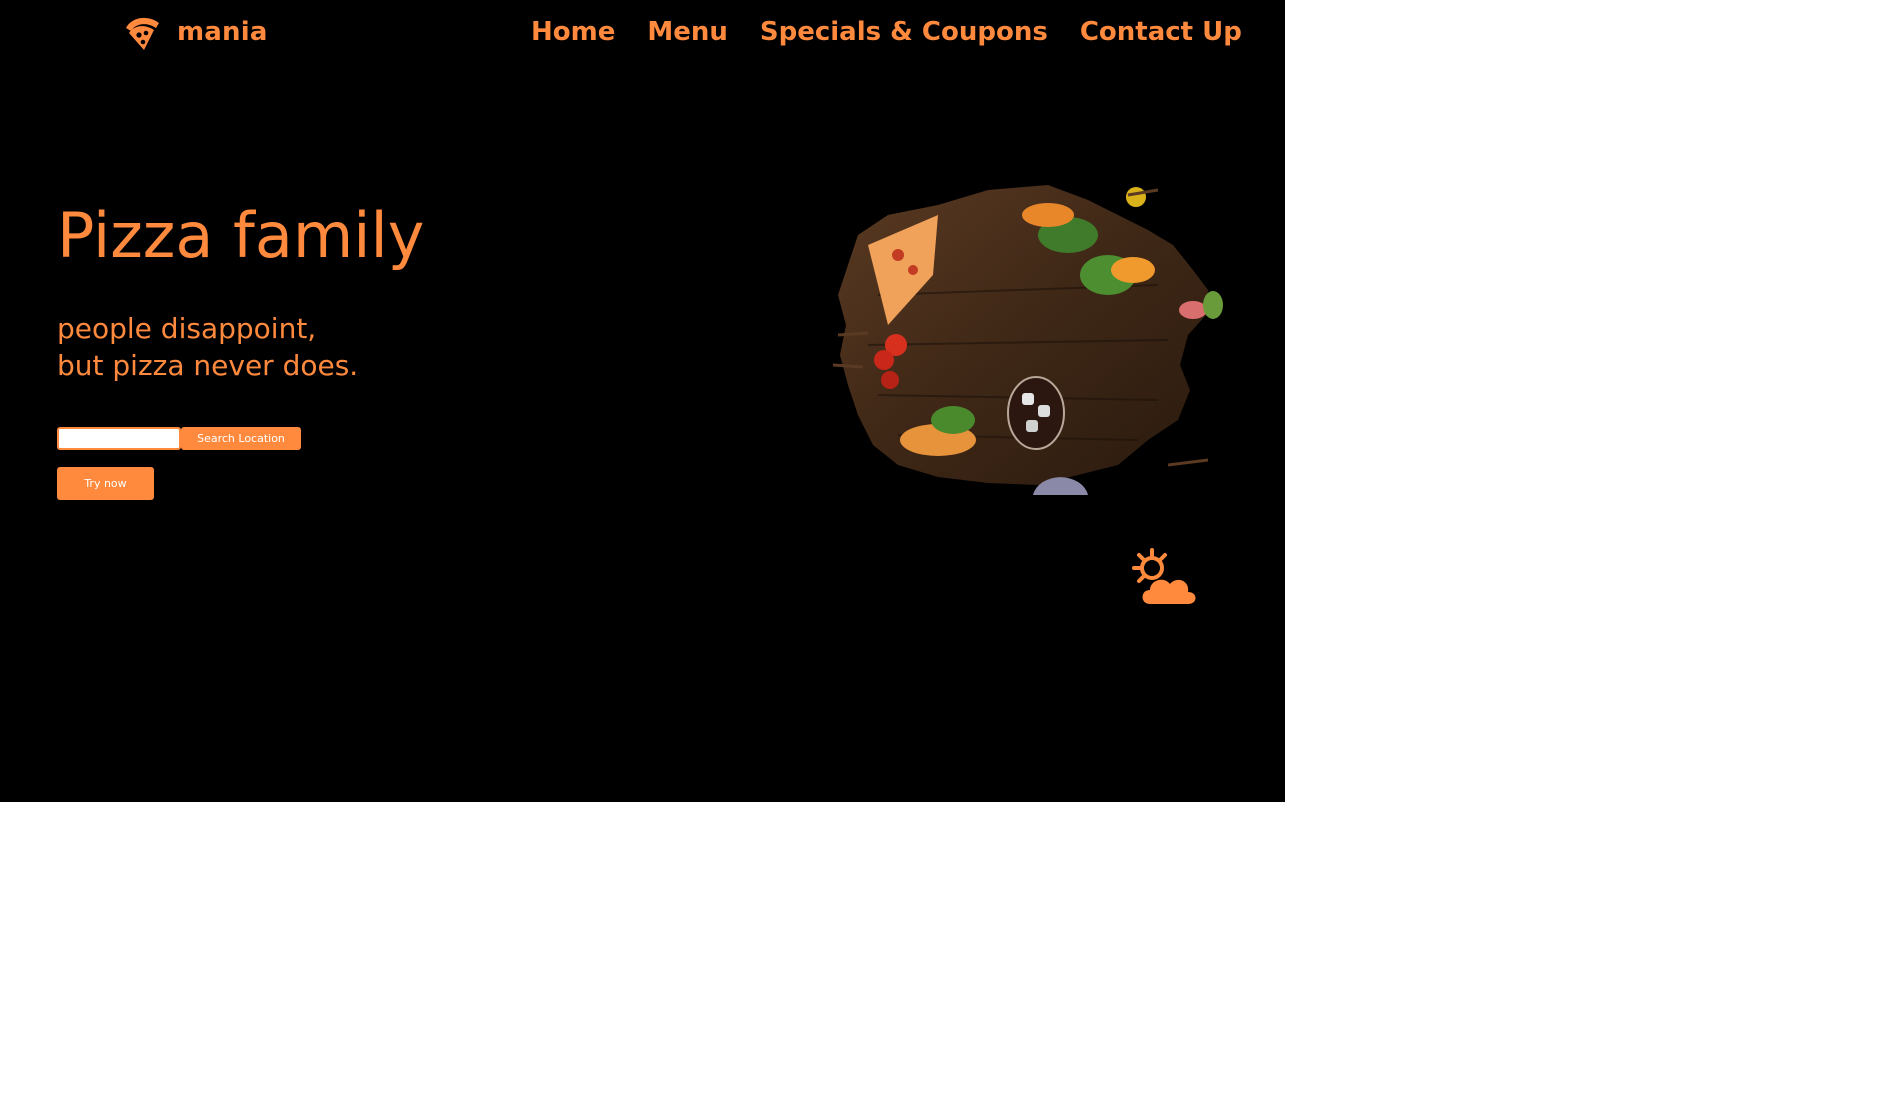 Image resolution: width=1880 pixels, height=1112 pixels. I want to click on try-now-button: Try now, so click(105, 483).